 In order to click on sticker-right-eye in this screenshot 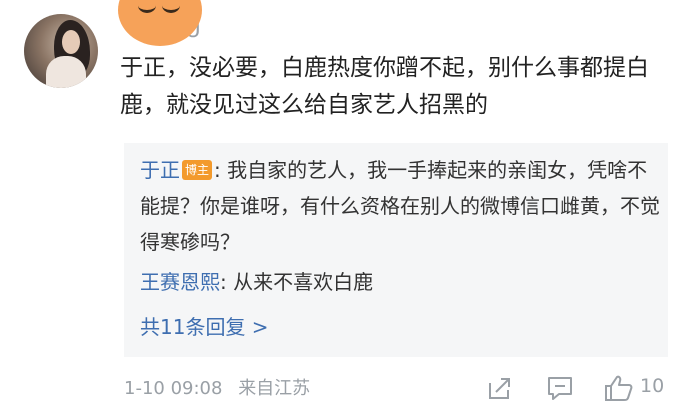, I will do `click(171, 6)`.